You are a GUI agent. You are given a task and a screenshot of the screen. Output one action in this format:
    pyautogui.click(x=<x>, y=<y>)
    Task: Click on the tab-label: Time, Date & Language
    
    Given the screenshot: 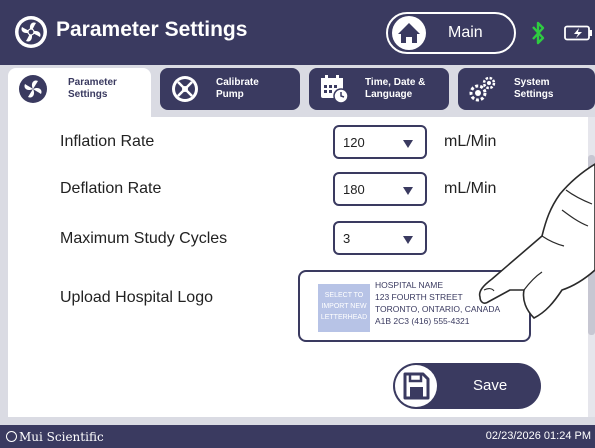 What is the action you would take?
    pyautogui.click(x=395, y=88)
    